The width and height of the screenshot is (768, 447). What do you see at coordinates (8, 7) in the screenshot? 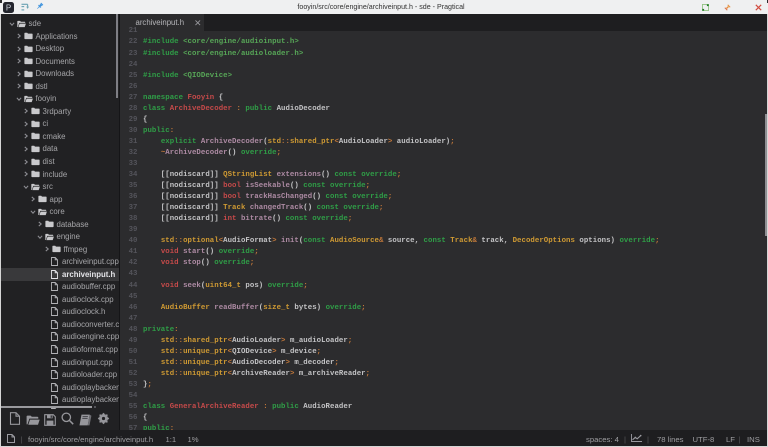
I see `svg-text: P` at bounding box center [8, 7].